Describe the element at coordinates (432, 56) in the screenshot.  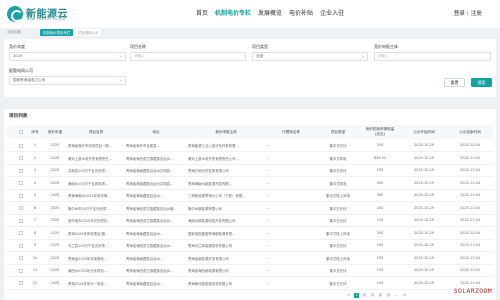
I see `bid-owner-input: 请输入` at that location.